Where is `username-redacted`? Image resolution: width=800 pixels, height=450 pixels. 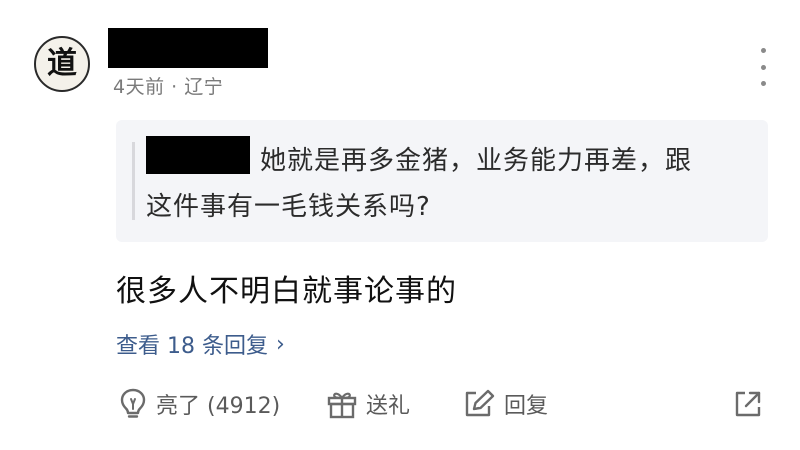
username-redacted is located at coordinates (188, 48).